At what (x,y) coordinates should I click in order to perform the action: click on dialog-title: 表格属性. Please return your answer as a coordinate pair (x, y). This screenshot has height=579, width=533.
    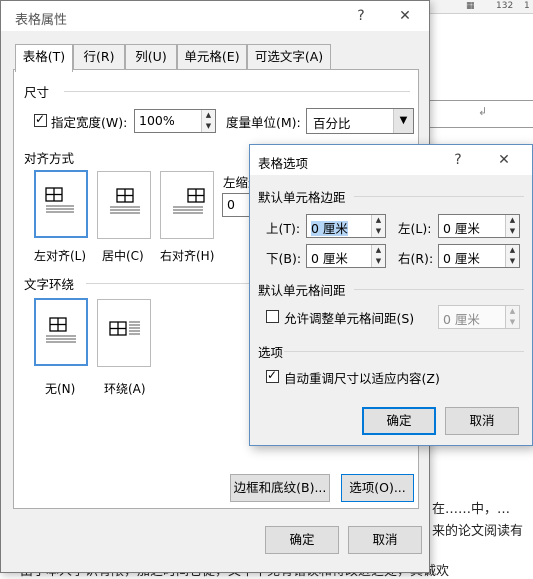
    Looking at the image, I should click on (41, 20).